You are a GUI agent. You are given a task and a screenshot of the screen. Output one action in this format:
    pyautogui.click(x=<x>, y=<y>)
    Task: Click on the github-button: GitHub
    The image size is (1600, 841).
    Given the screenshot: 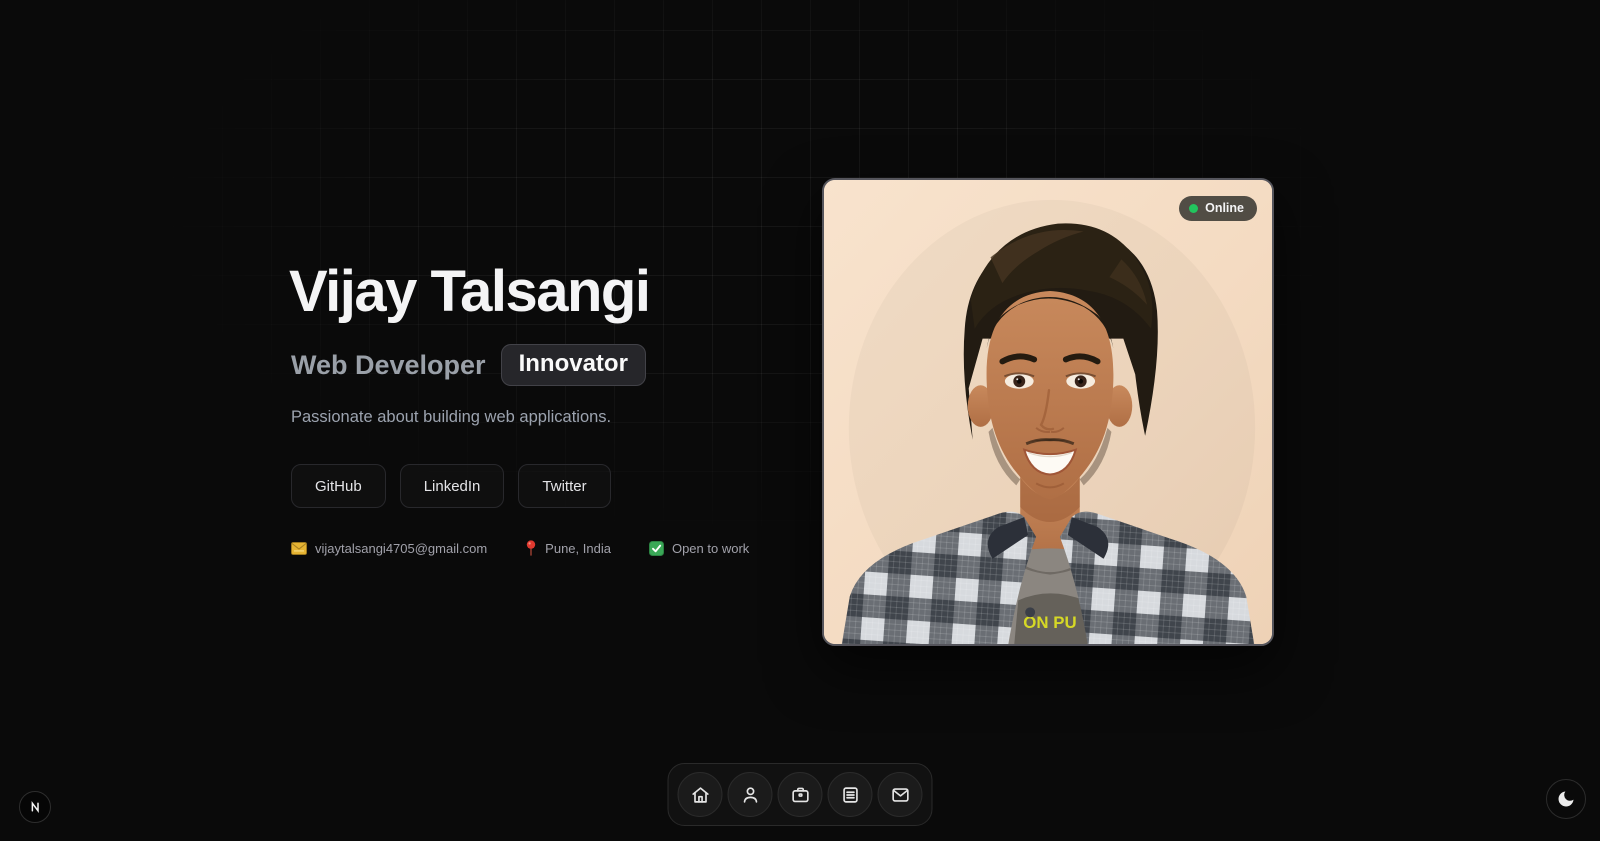 What is the action you would take?
    pyautogui.click(x=338, y=486)
    